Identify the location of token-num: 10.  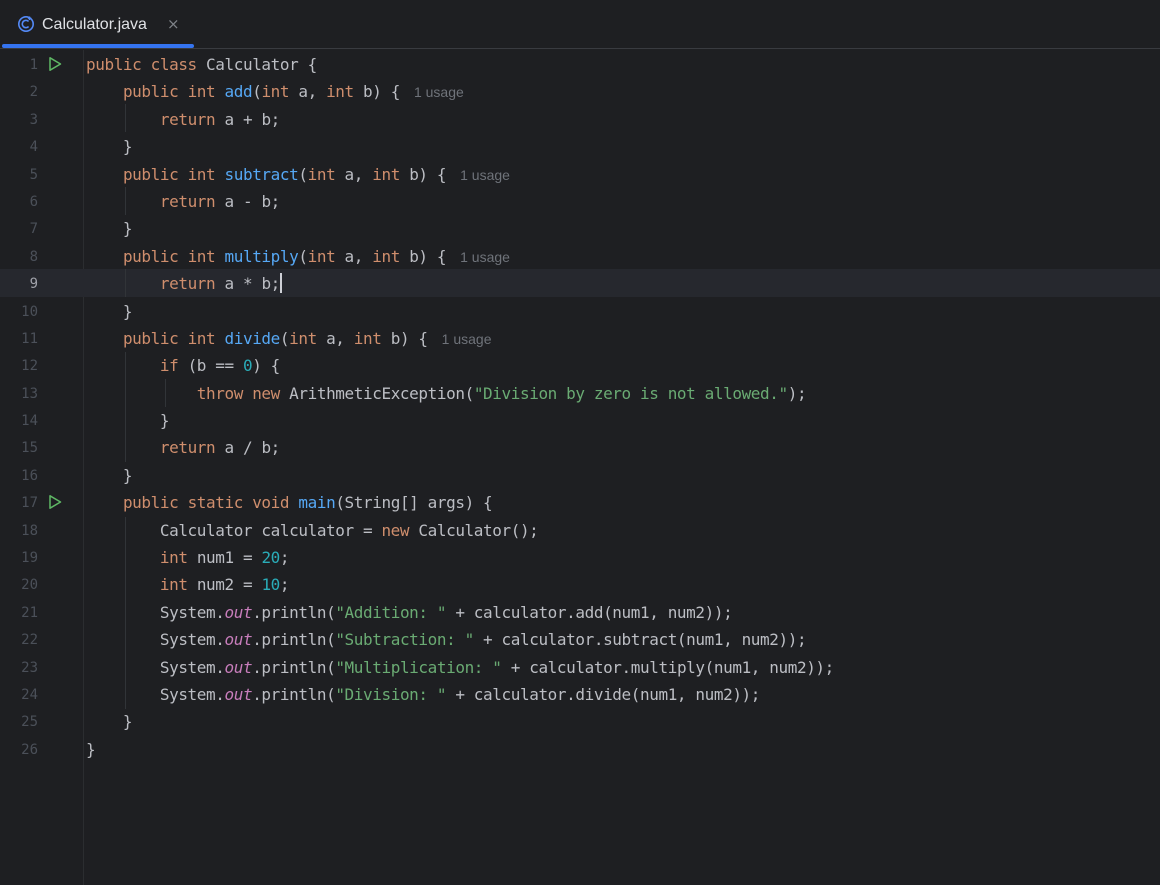
(270, 585).